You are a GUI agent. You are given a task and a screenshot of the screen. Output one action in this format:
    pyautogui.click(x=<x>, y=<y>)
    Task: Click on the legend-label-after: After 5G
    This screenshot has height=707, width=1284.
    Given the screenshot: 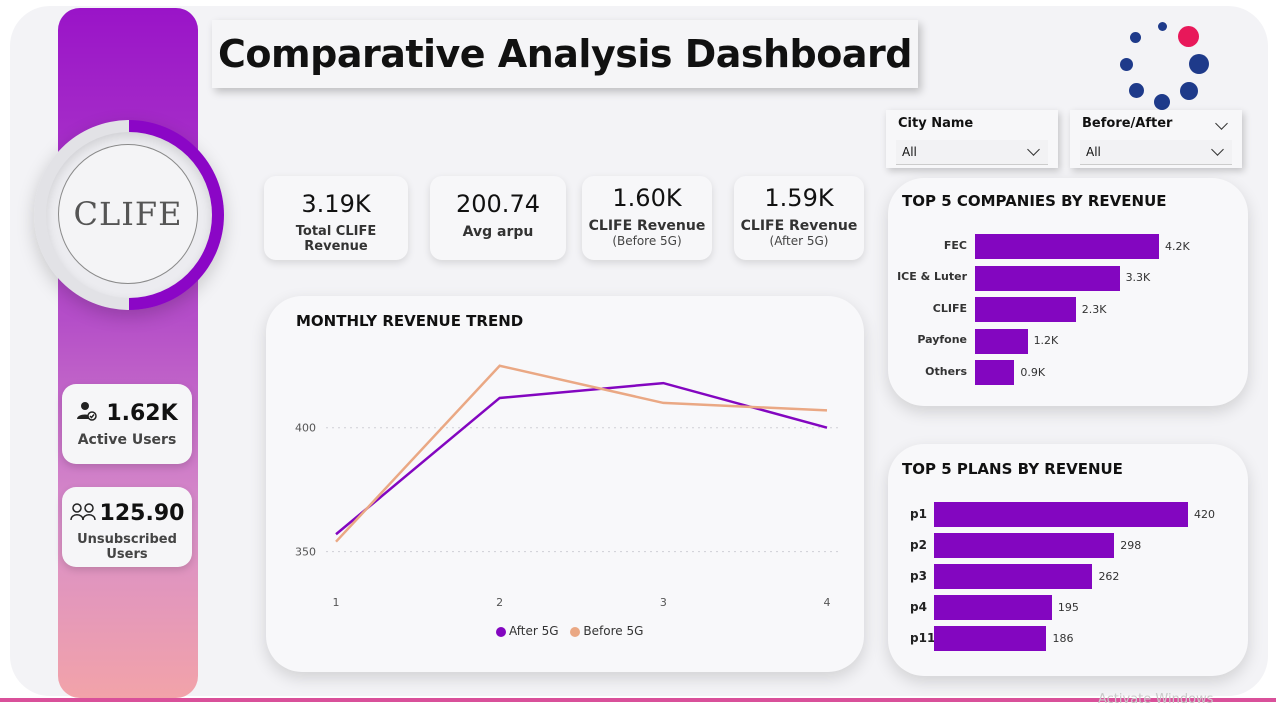 What is the action you would take?
    pyautogui.click(x=534, y=631)
    